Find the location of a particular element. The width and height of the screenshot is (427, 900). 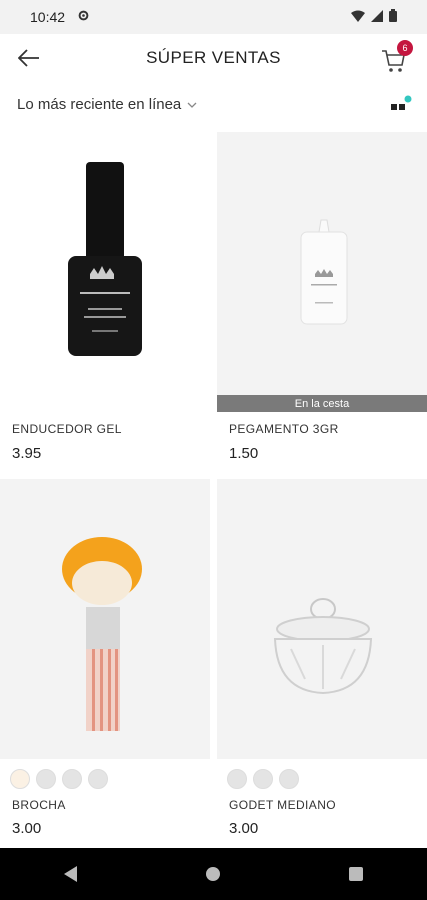

cart-button: 6 is located at coordinates (396, 57).